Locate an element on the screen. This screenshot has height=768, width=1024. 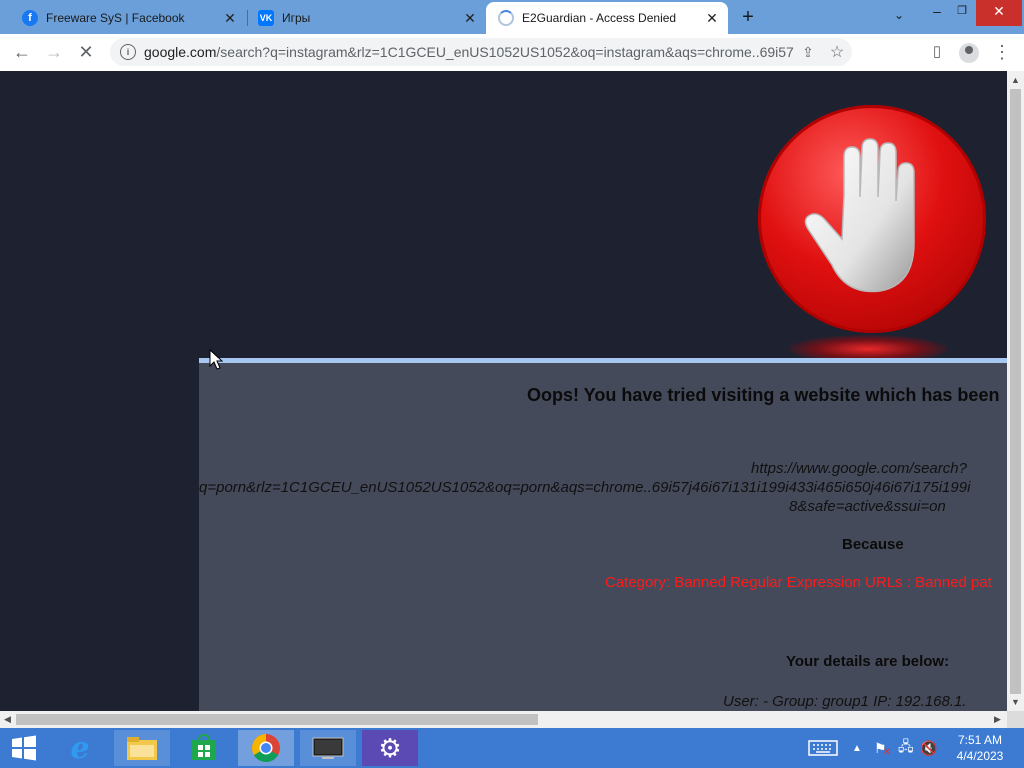
blocked-url-line: 8&safe=active&ssui=on is located at coordinates (867, 506).